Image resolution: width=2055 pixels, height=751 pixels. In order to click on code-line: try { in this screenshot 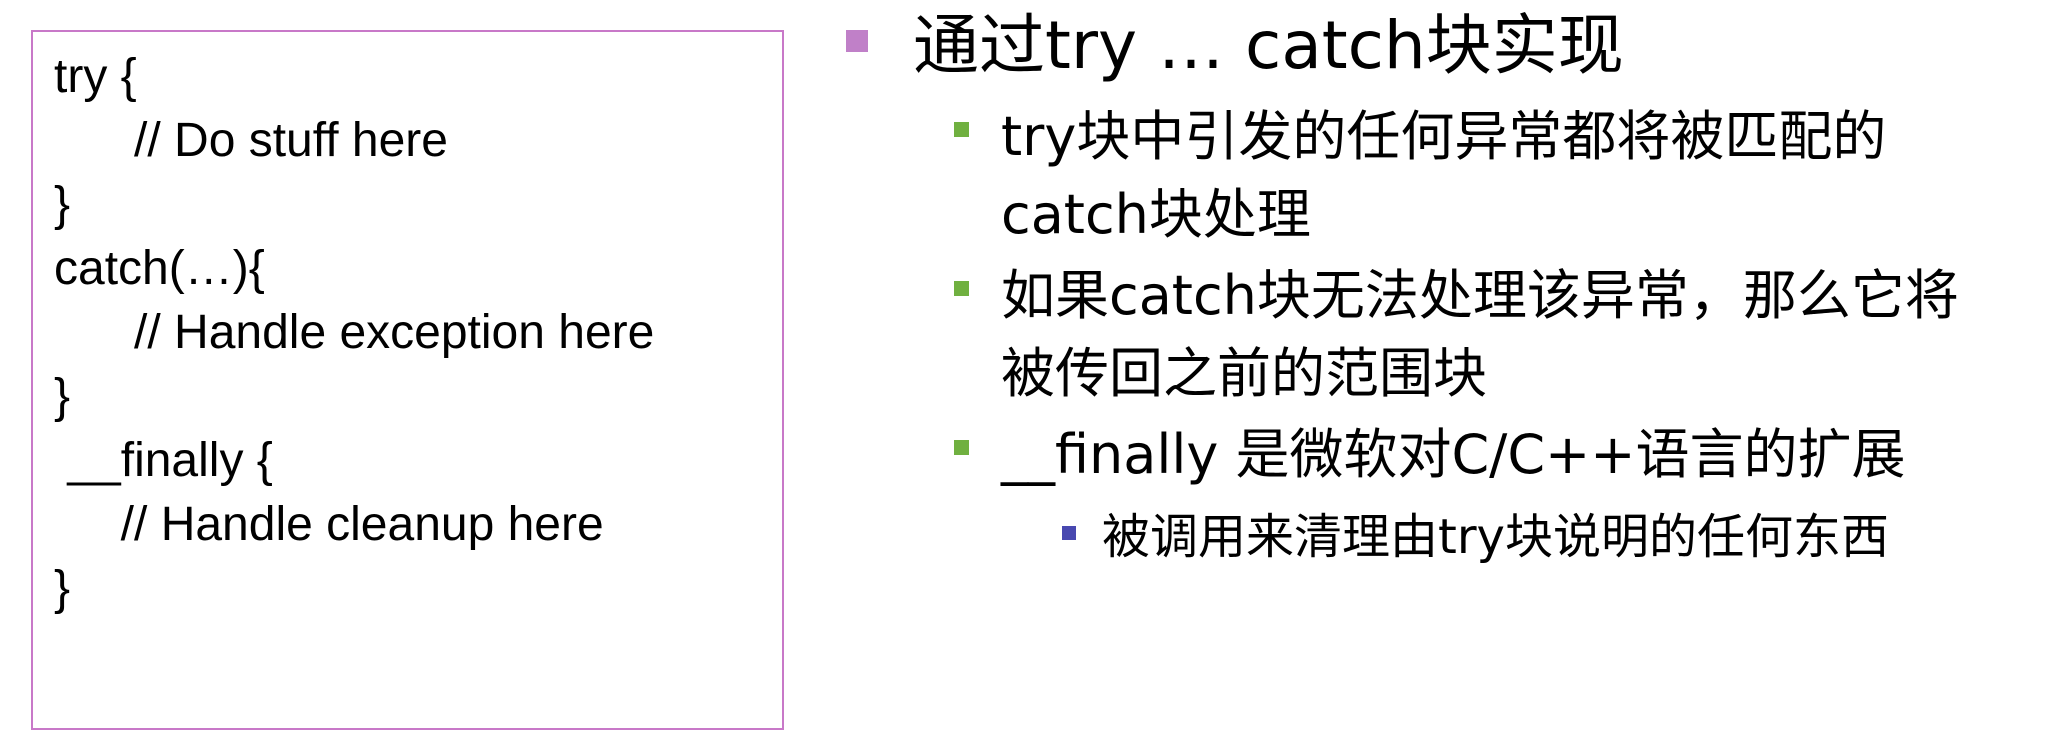, I will do `click(95, 76)`.